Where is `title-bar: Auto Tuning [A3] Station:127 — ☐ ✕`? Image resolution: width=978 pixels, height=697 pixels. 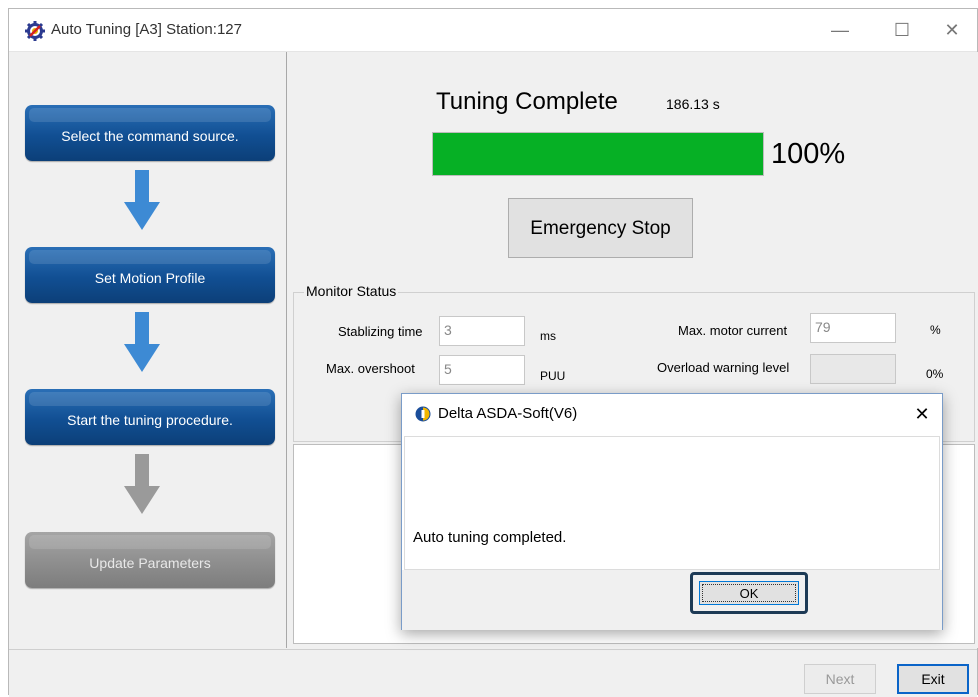 title-bar: Auto Tuning [A3] Station:127 — ☐ ✕ is located at coordinates (493, 30).